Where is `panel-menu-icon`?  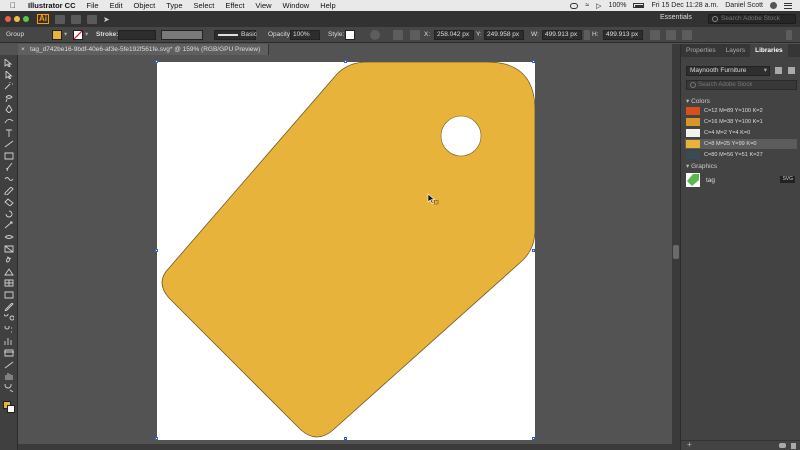
panel-menu-icon is located at coordinates (789, 35).